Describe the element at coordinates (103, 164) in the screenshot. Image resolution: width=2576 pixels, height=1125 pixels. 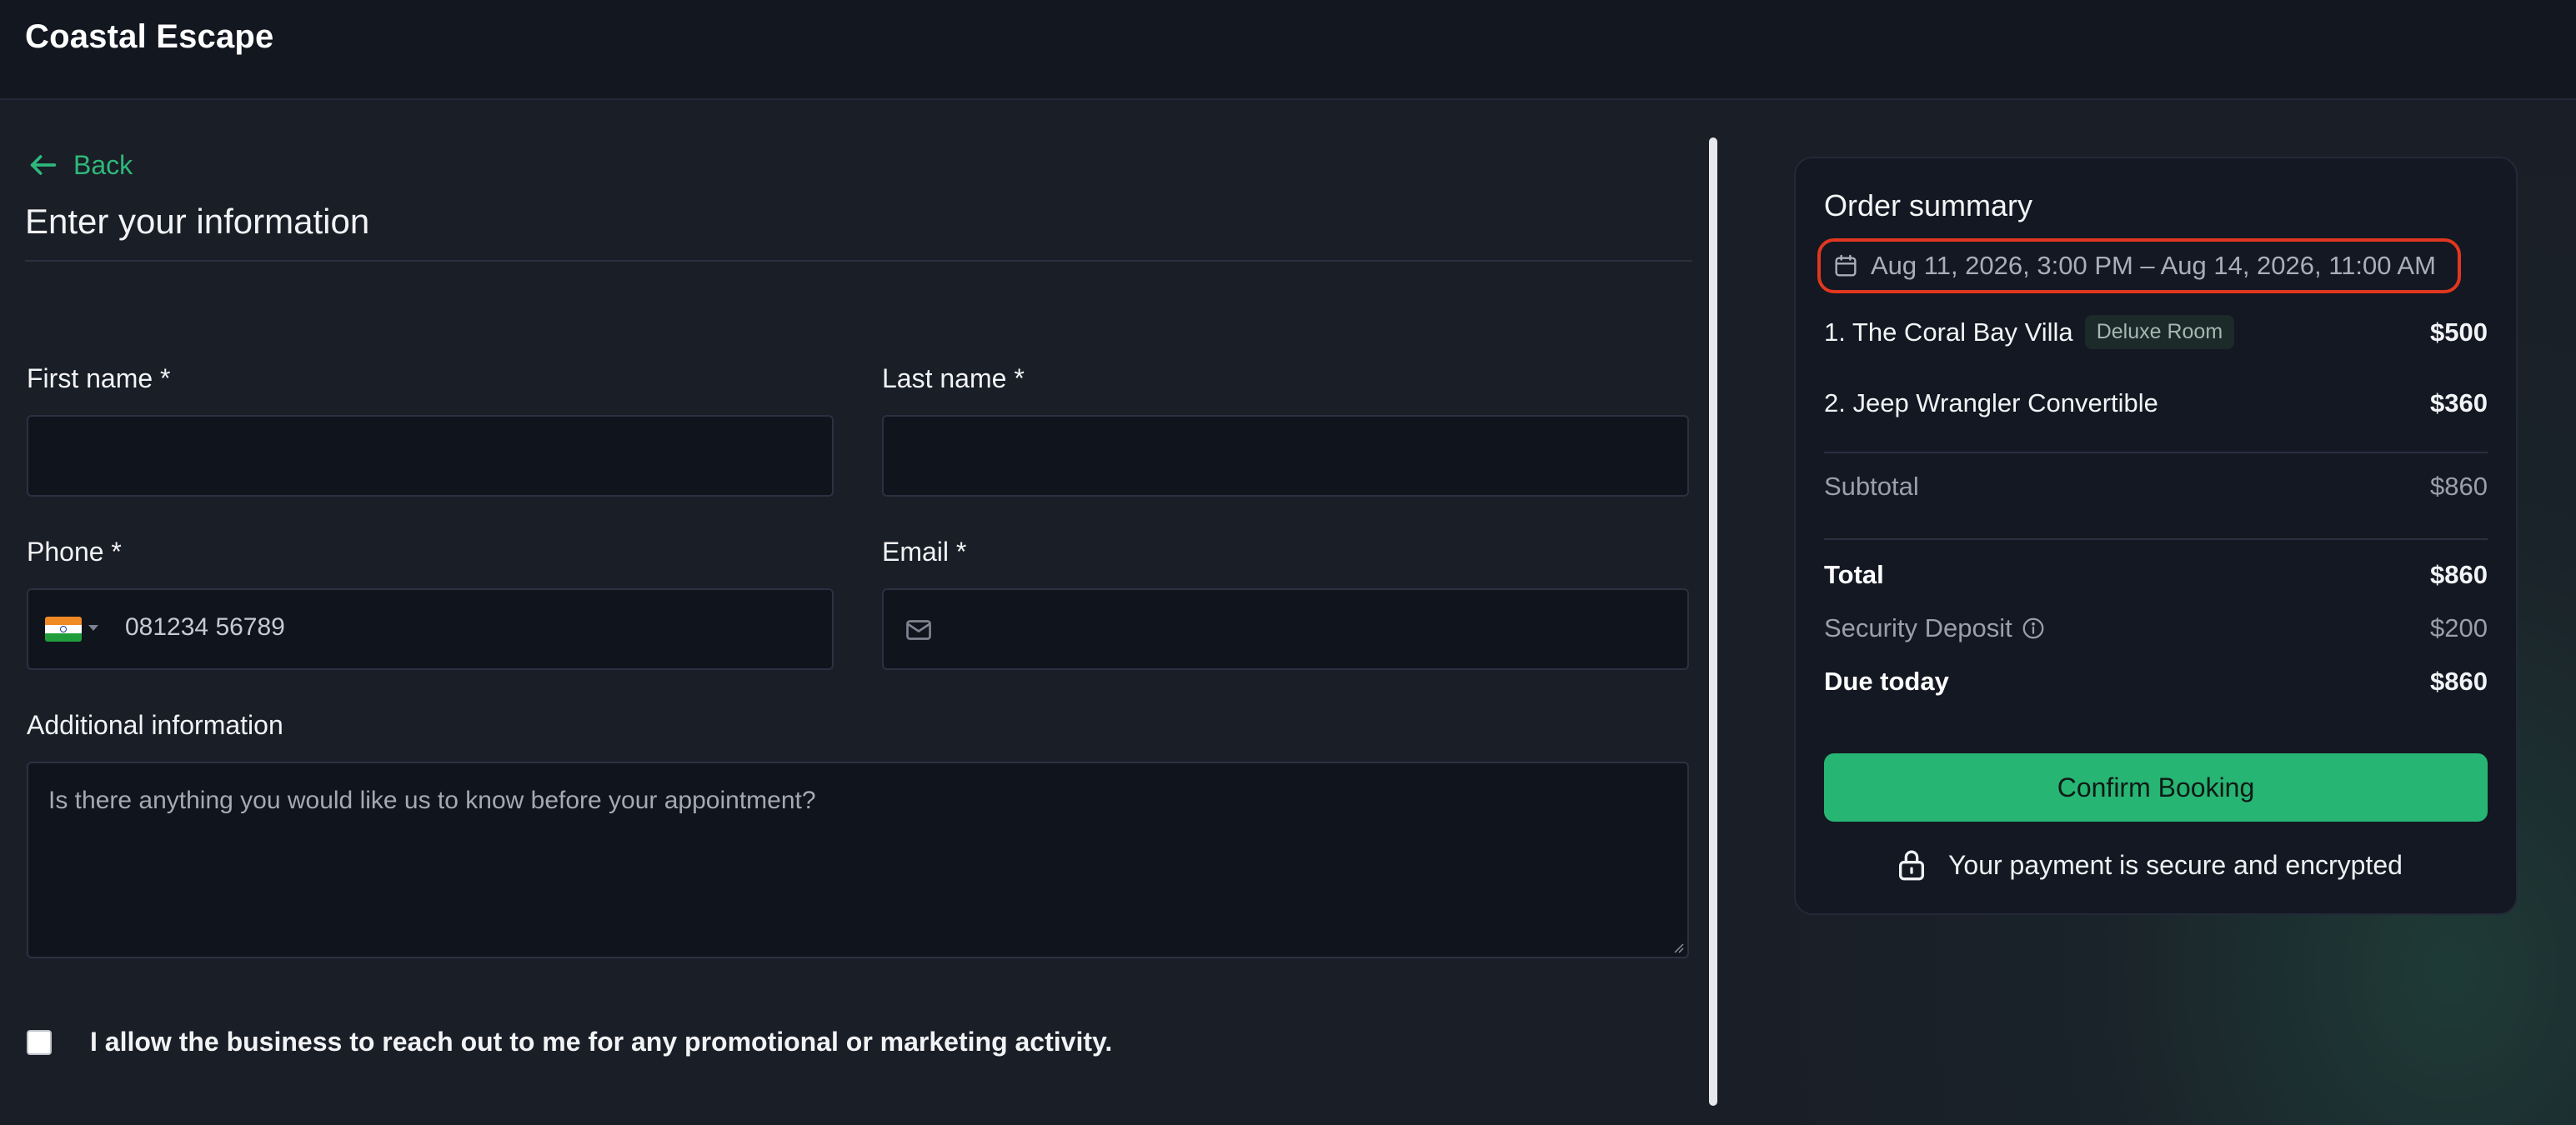
I see `back-label: Back` at that location.